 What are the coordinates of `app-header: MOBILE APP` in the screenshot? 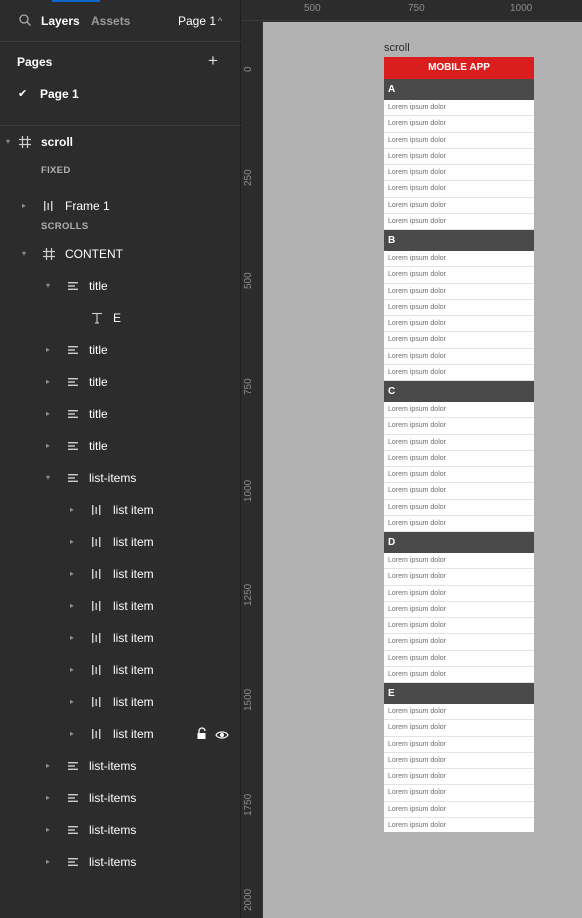 It's located at (459, 68).